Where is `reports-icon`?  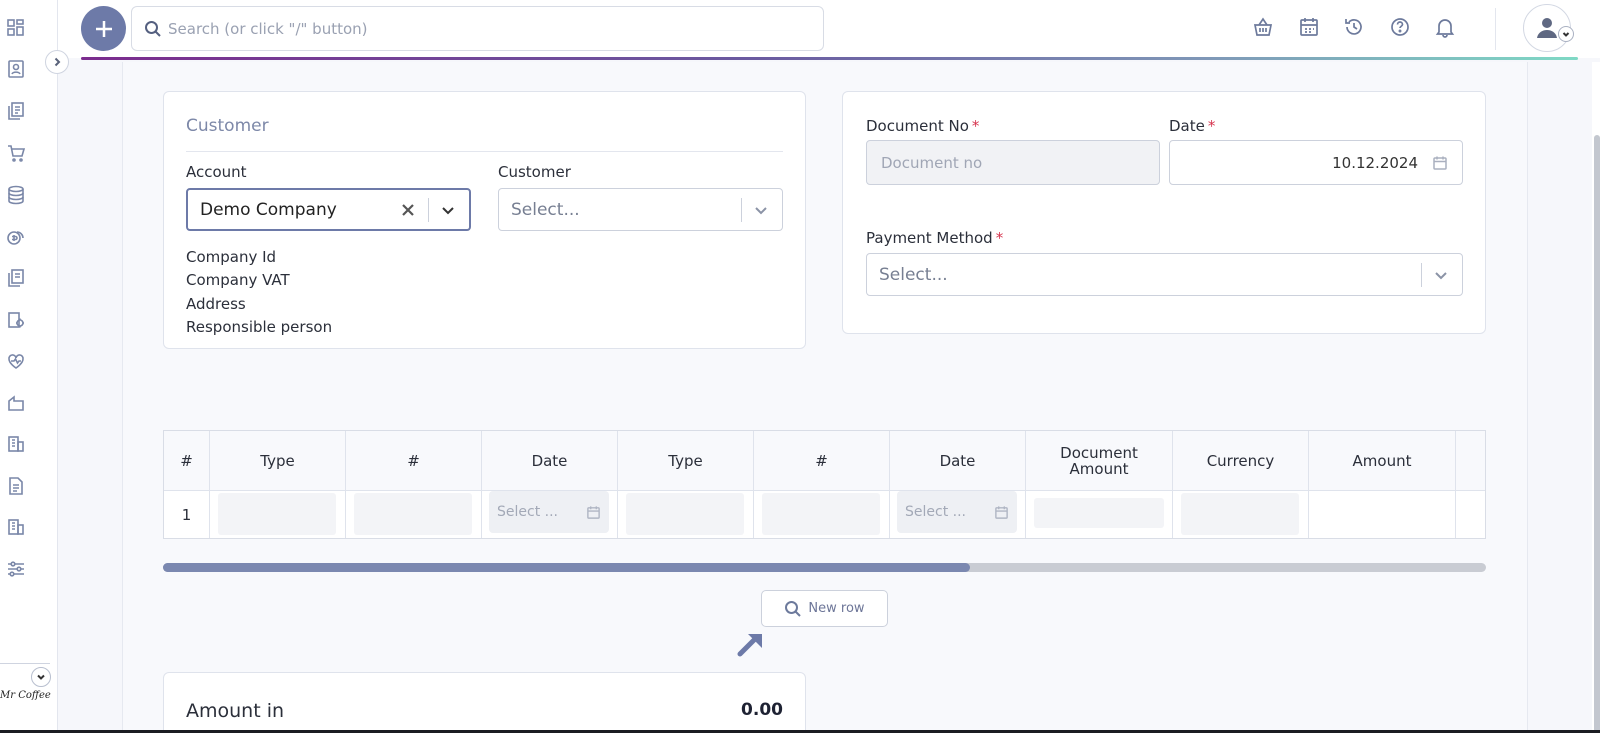
reports-icon is located at coordinates (16, 278).